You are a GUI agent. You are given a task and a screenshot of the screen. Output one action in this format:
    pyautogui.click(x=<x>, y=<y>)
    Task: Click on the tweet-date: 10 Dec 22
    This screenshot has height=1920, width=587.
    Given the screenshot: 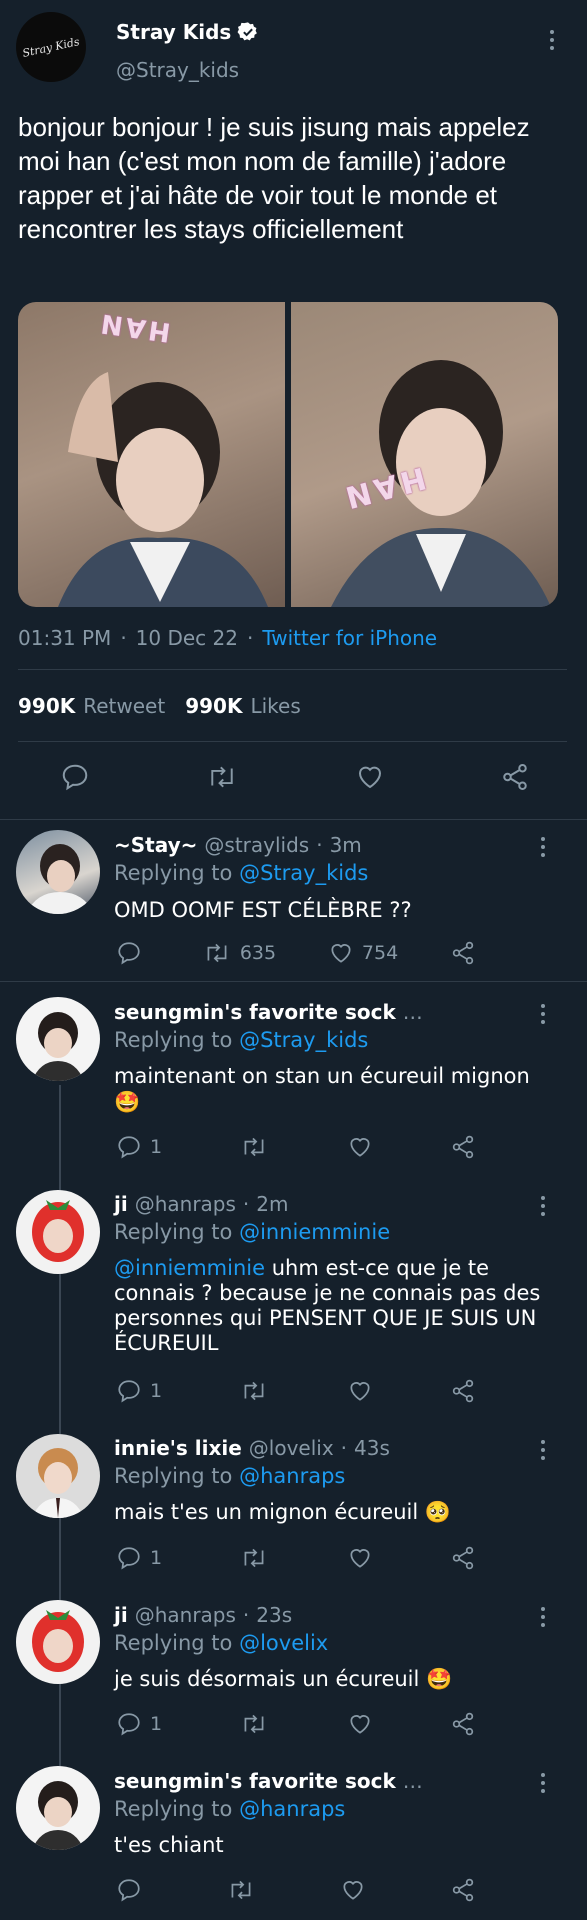 What is the action you would take?
    pyautogui.click(x=186, y=638)
    